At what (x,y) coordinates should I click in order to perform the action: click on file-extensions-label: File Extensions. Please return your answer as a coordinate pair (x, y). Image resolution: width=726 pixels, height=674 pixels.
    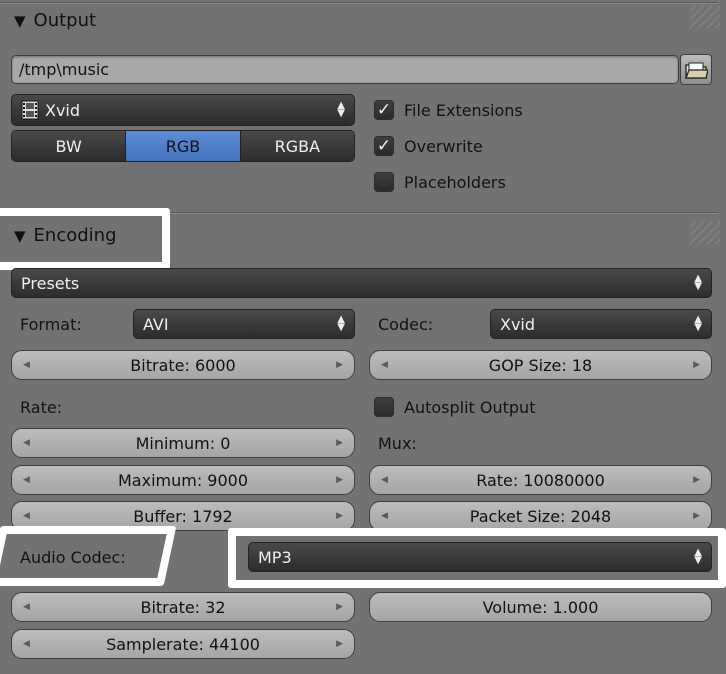
    Looking at the image, I should click on (463, 110).